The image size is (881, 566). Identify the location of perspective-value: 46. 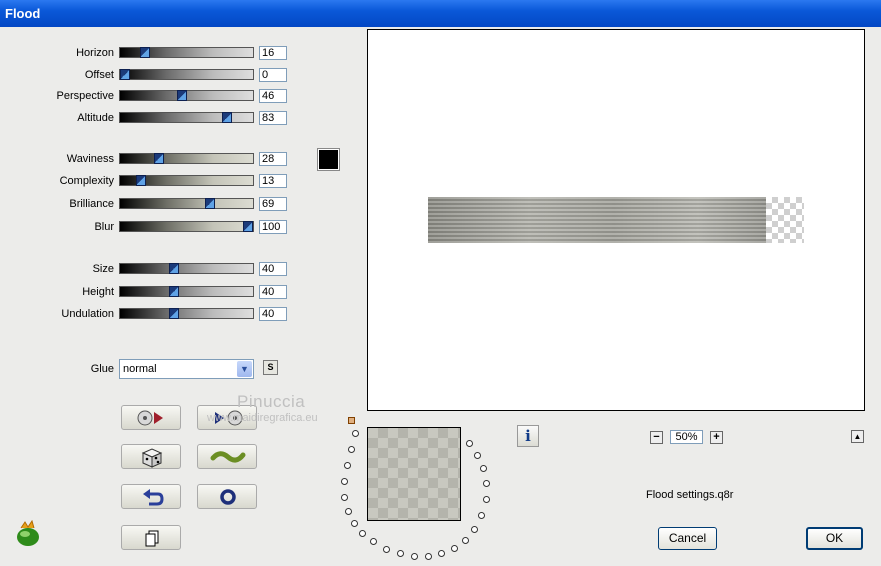
(273, 96).